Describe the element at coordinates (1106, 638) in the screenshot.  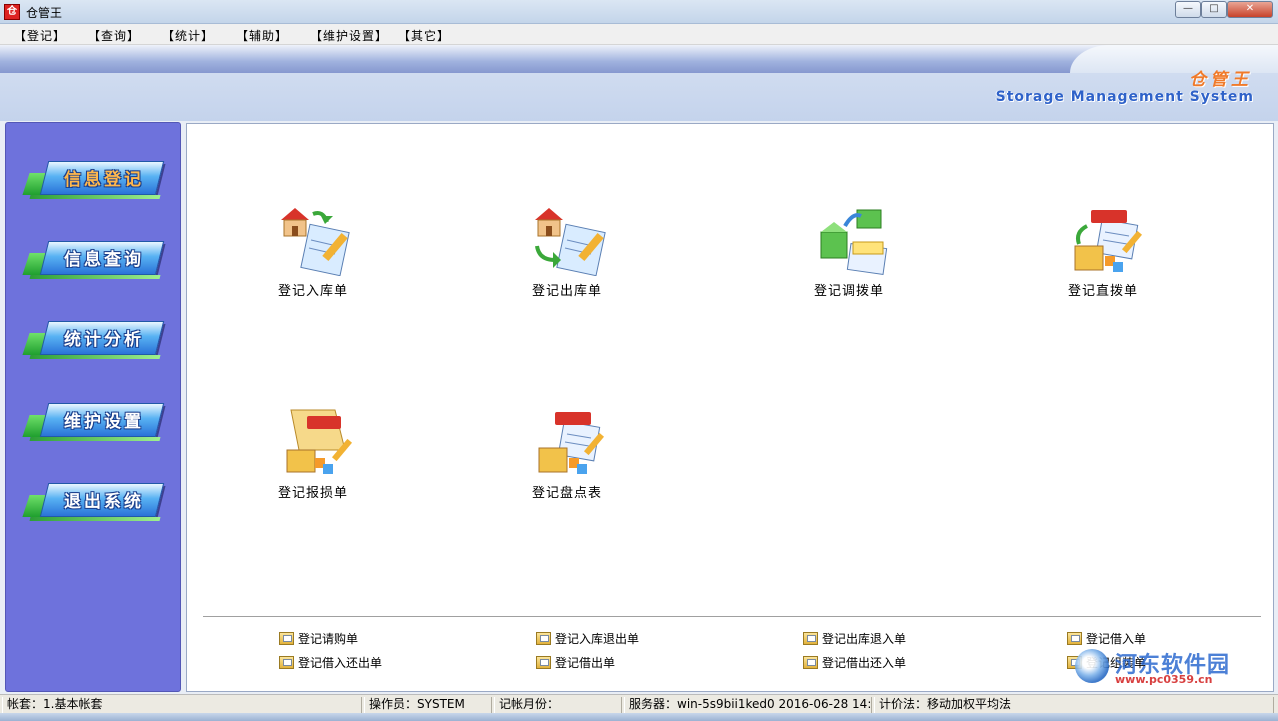
I see `link-borrow-in: 登记借入单` at that location.